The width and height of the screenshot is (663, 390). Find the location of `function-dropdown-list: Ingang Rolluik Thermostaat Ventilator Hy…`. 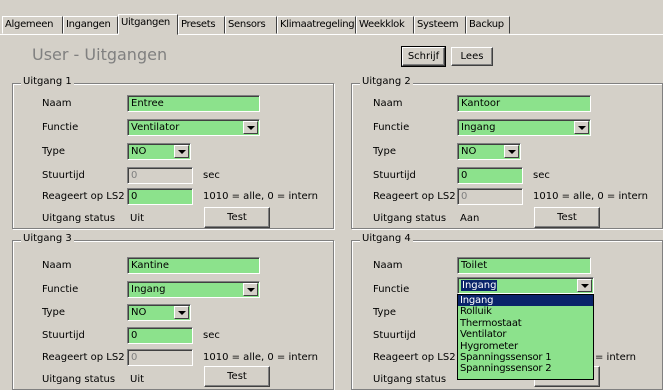

function-dropdown-list: Ingang Rolluik Thermostaat Ventilator Hy… is located at coordinates (525, 337).